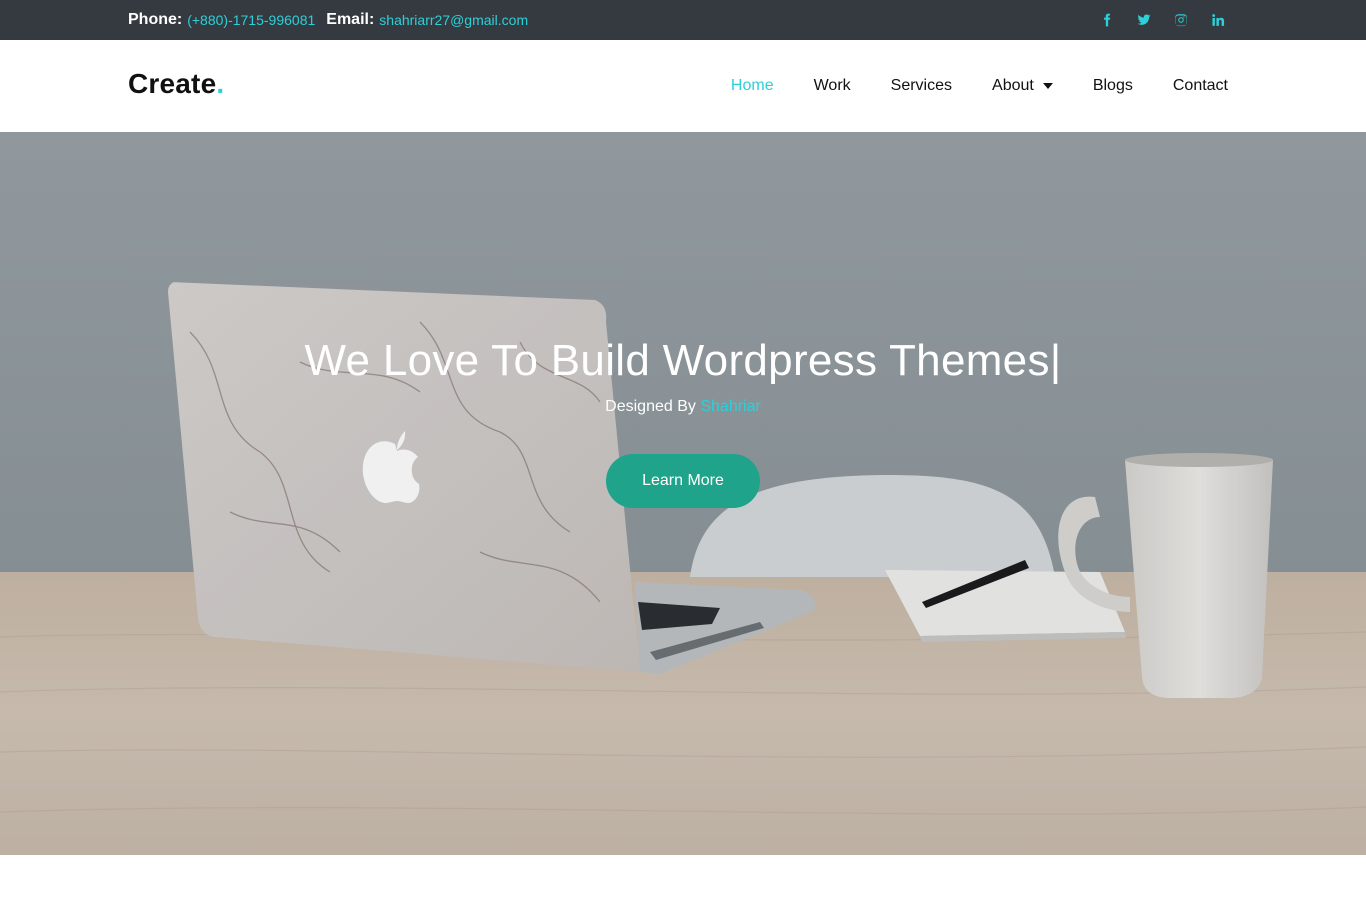  I want to click on designer-name-link: Shahriar, so click(730, 406).